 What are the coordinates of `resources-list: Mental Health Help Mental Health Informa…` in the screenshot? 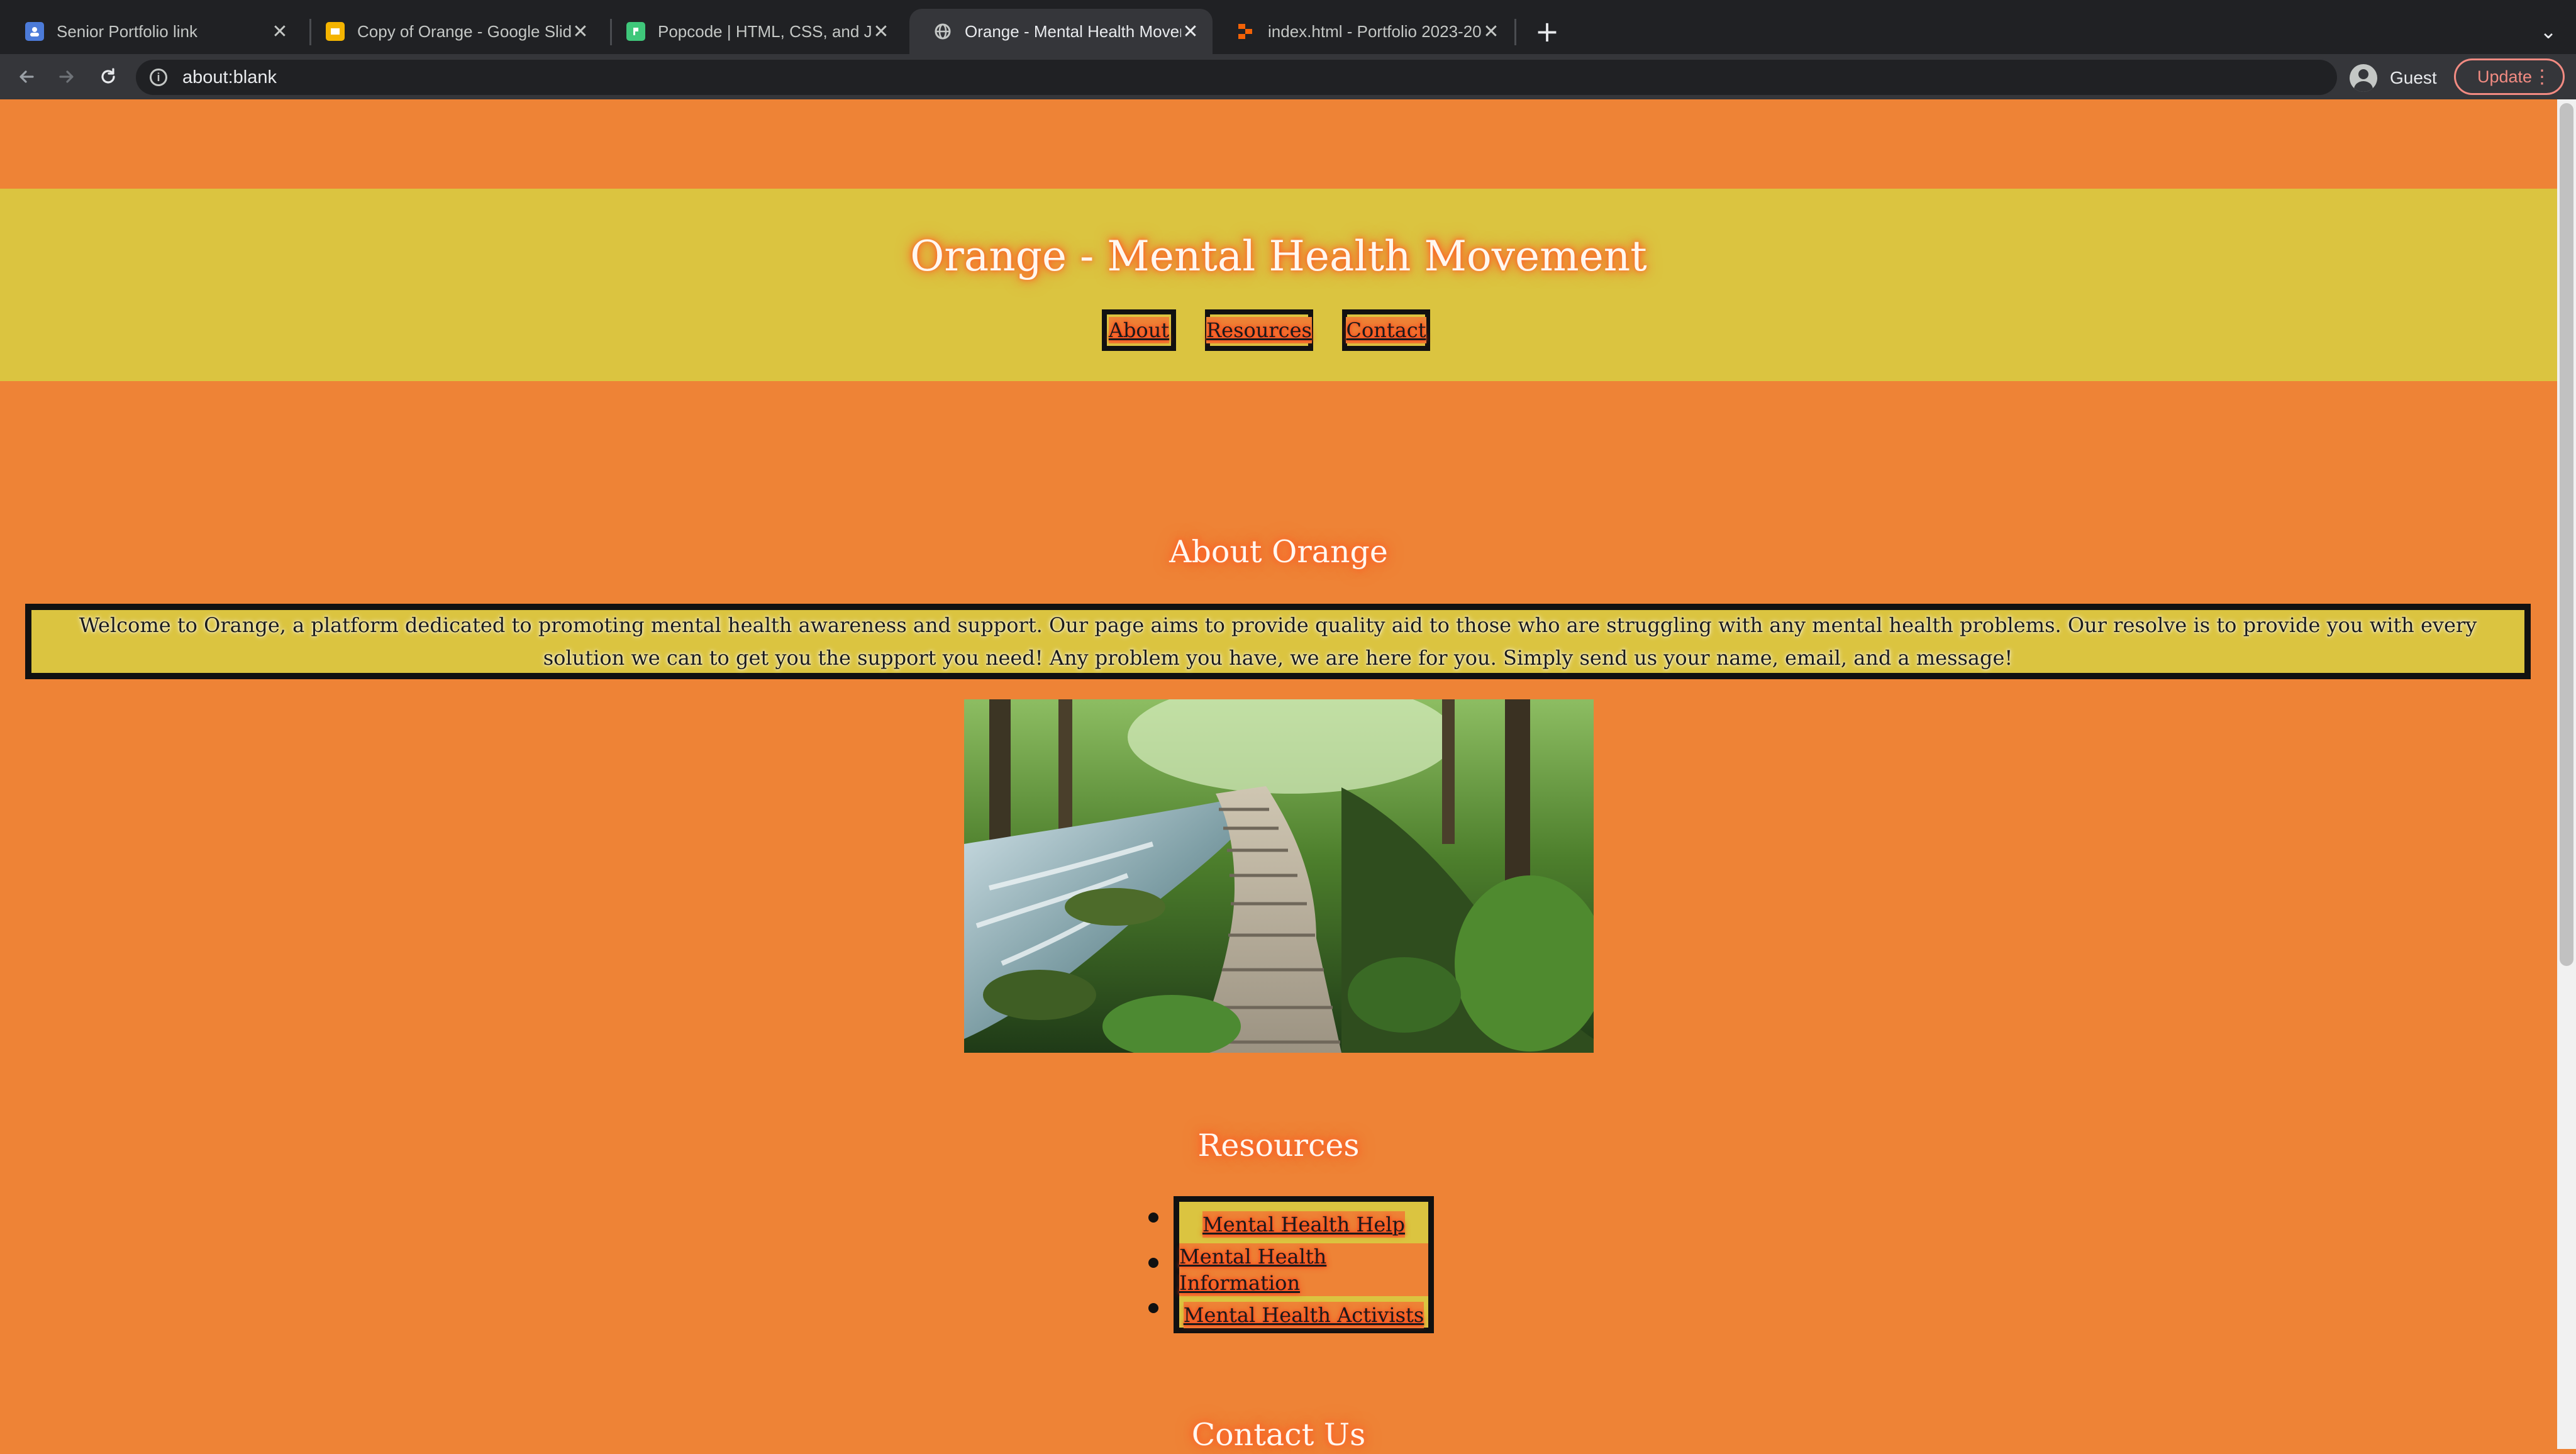 It's located at (1304, 1265).